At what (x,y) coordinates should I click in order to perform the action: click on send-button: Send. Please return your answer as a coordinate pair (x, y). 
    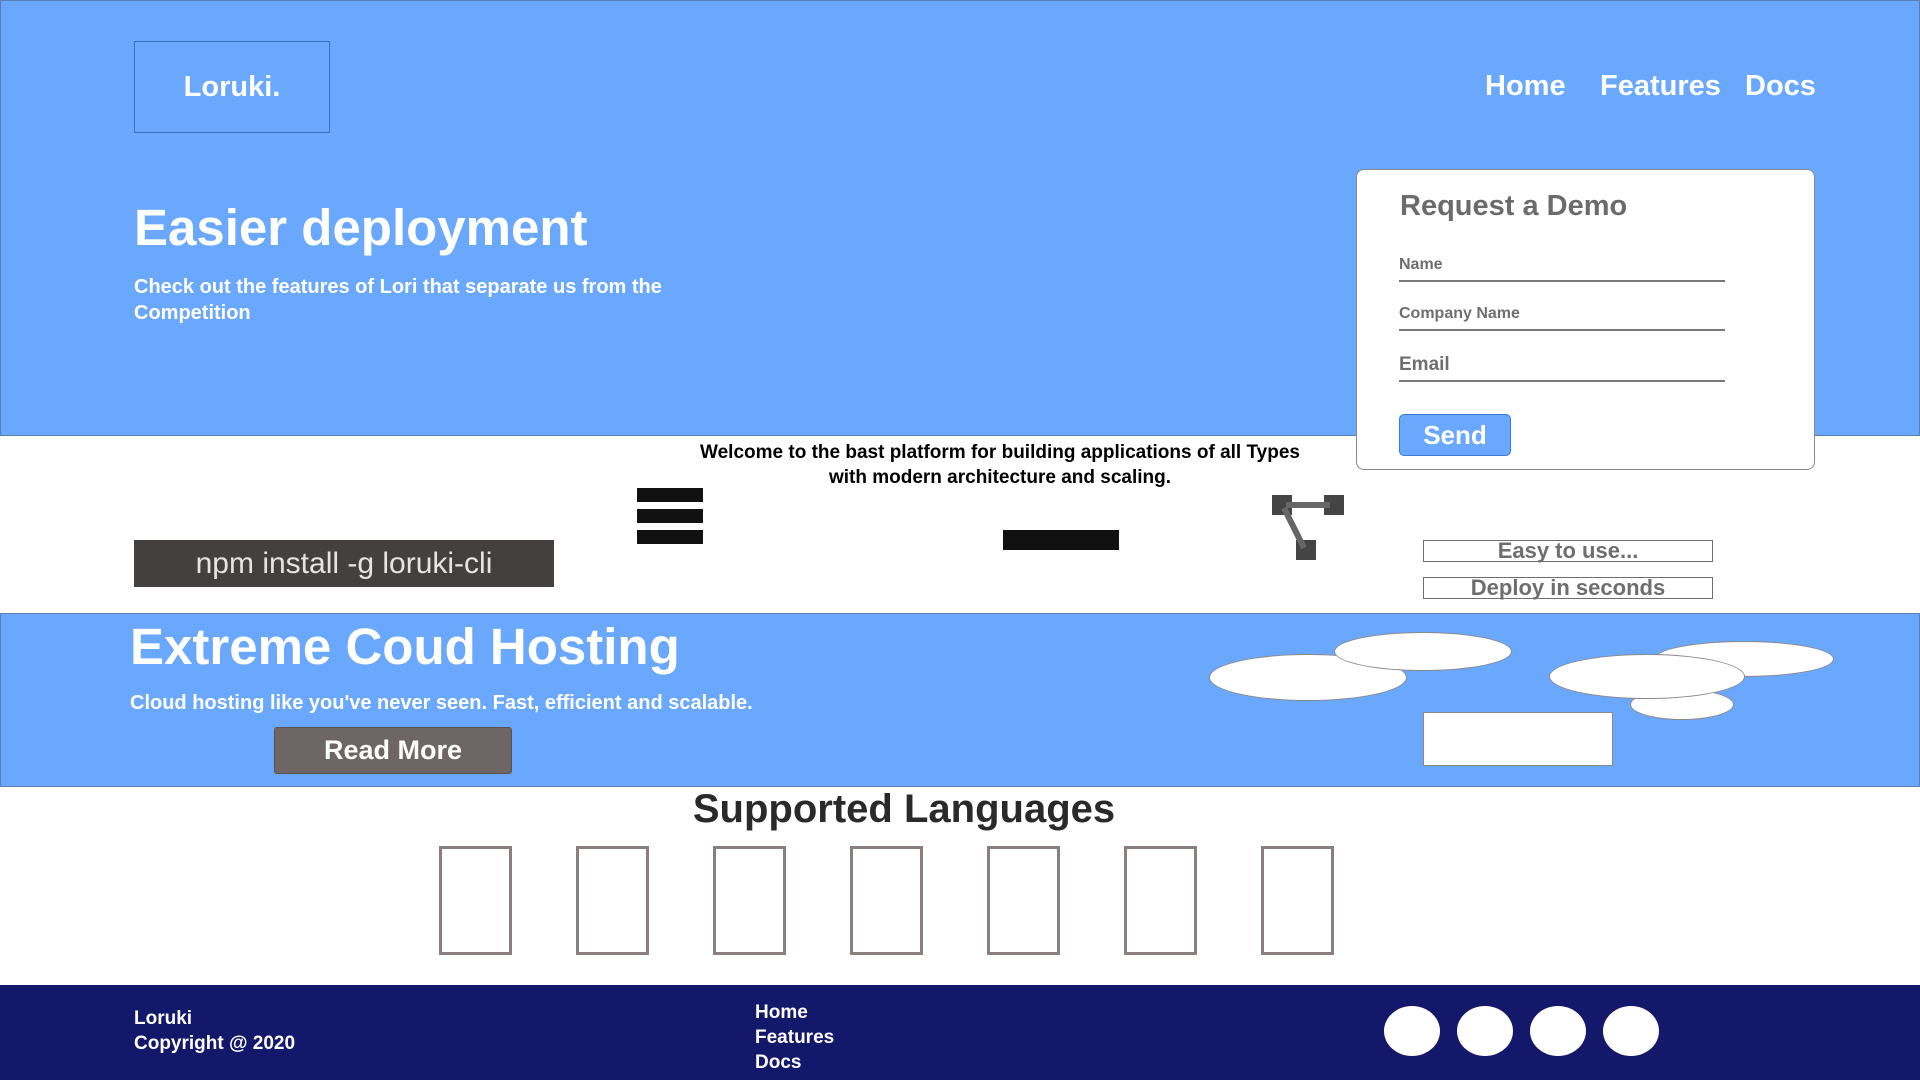
    Looking at the image, I should click on (1455, 435).